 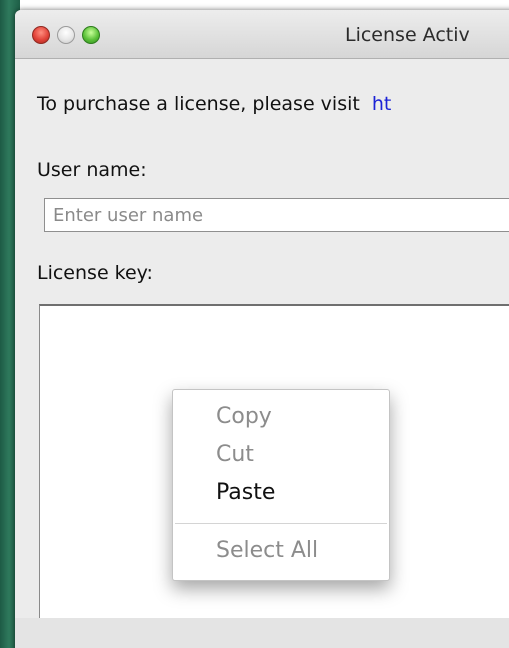 I want to click on context-menu: Copy Cut Paste Select All, so click(x=281, y=485).